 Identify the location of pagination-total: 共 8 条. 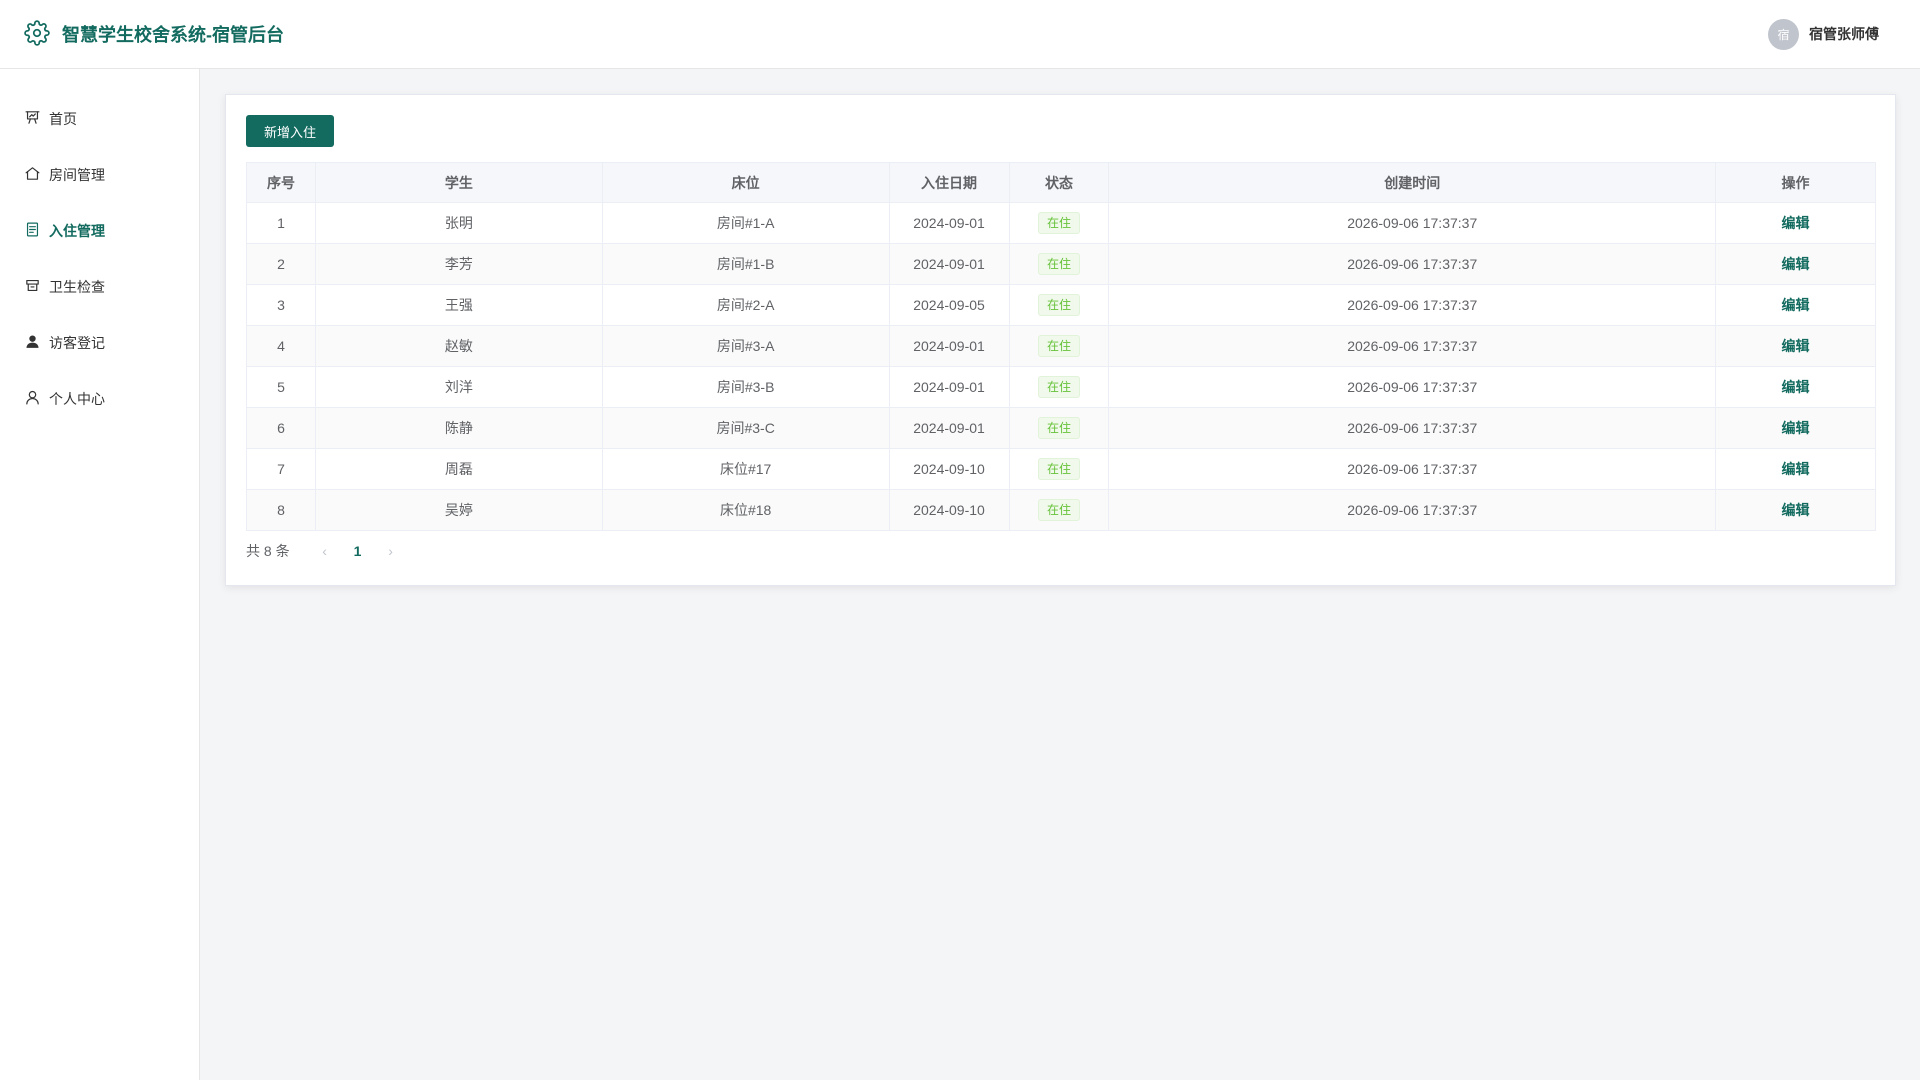
(268, 551).